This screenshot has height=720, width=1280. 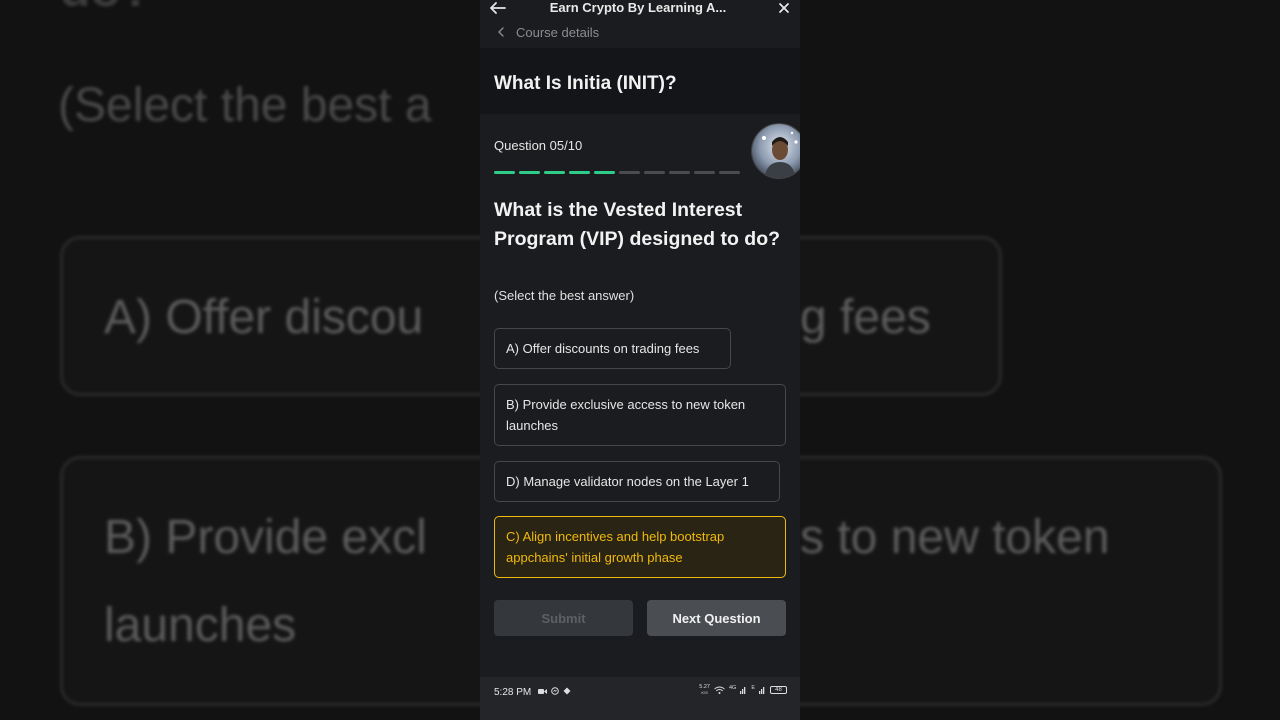 I want to click on quiz-progress-bar, so click(x=617, y=172).